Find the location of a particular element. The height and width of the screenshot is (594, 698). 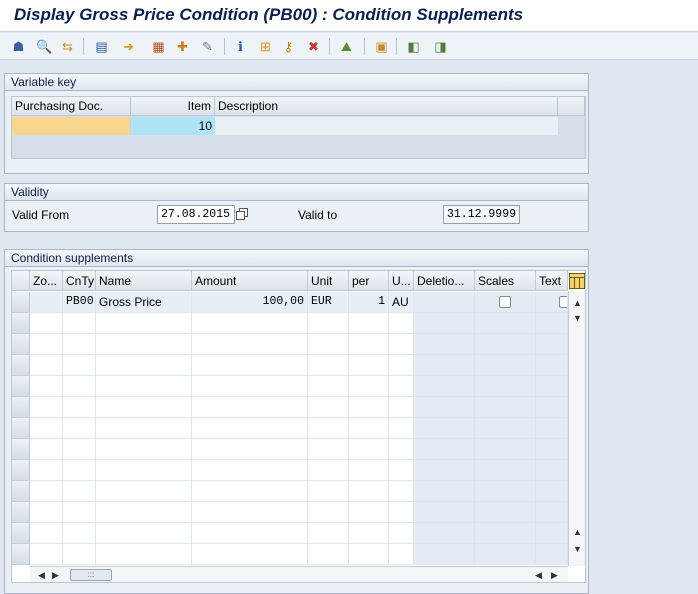

horizontal-scrollbar: ◀ ▶::: ◀ ▶ is located at coordinates (299, 574).